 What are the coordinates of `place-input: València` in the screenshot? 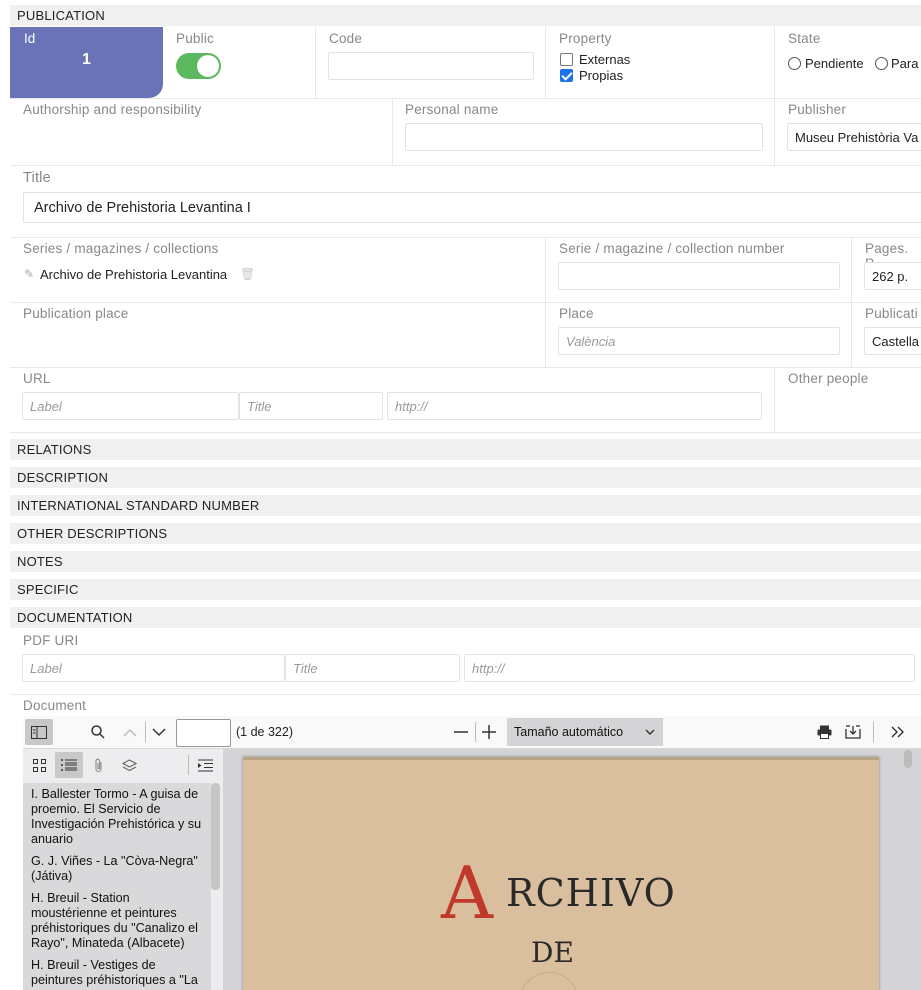 It's located at (699, 341).